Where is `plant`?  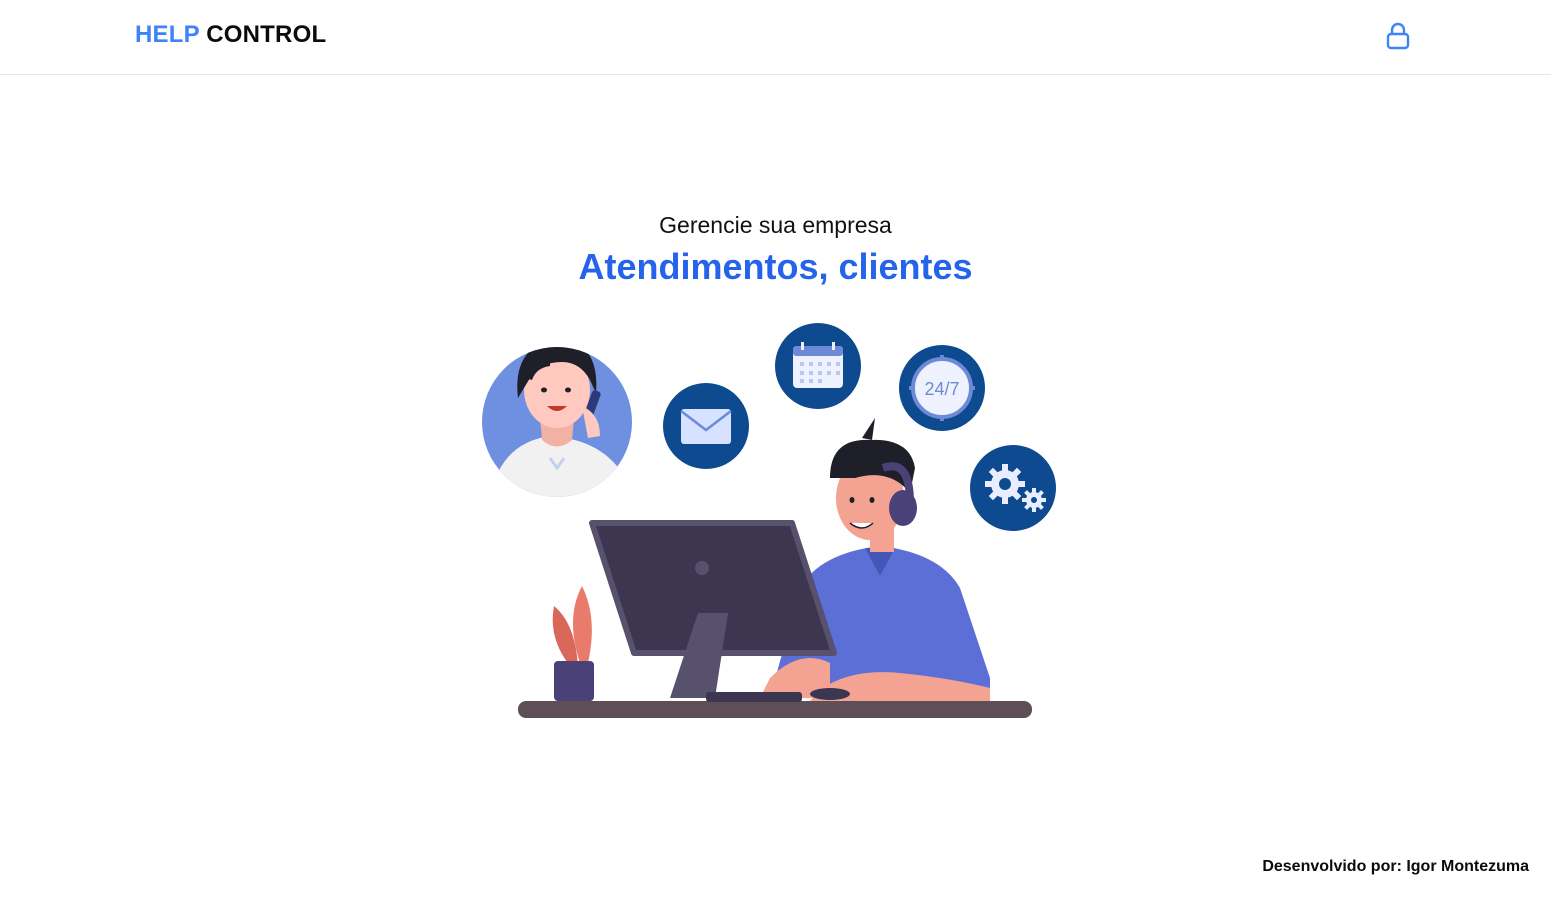
plant is located at coordinates (573, 643).